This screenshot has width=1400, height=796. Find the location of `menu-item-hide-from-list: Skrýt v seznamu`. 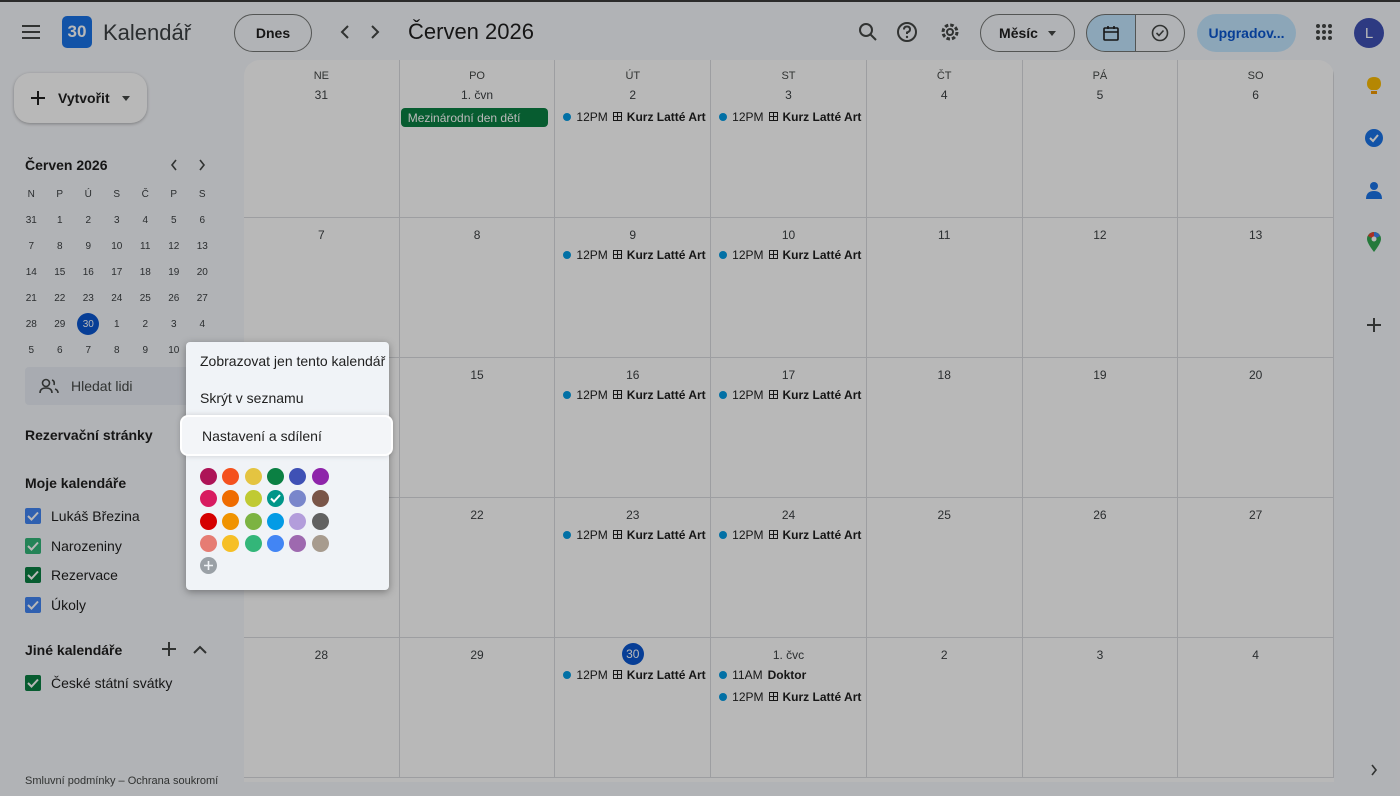

menu-item-hide-from-list: Skrýt v seznamu is located at coordinates (287, 397).